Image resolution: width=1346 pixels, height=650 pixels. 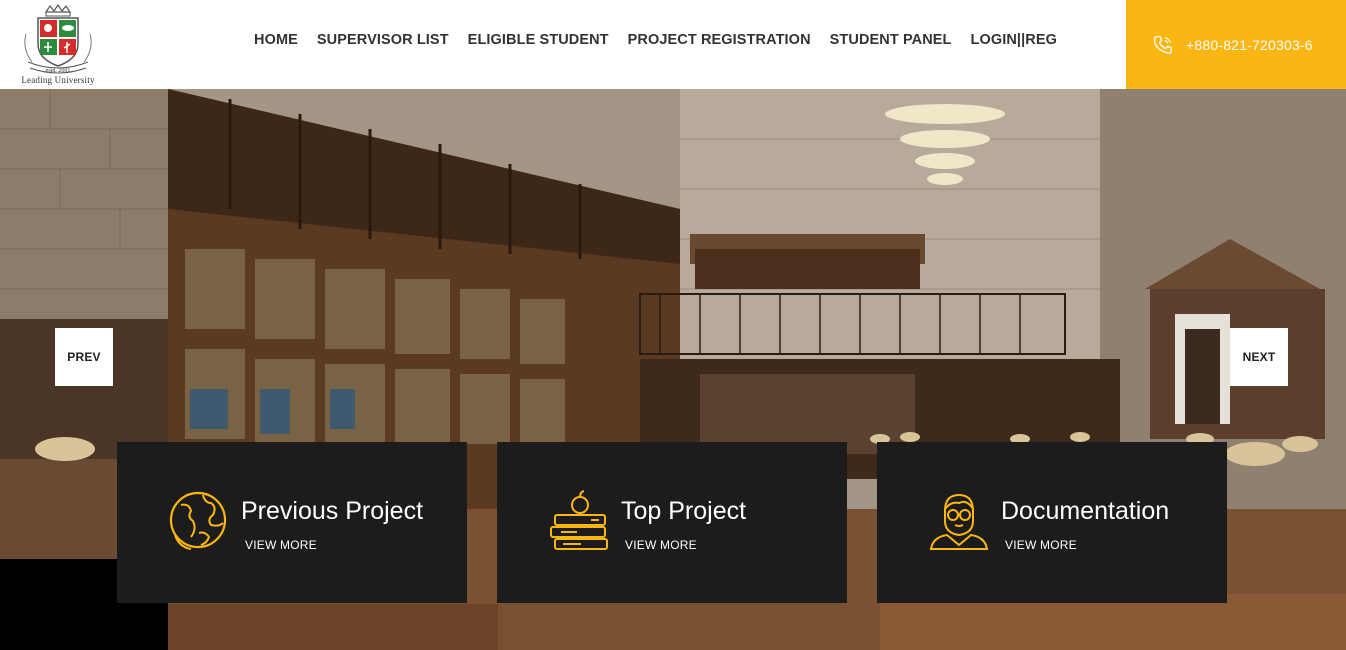 What do you see at coordinates (684, 511) in the screenshot?
I see `card-title: Top Project` at bounding box center [684, 511].